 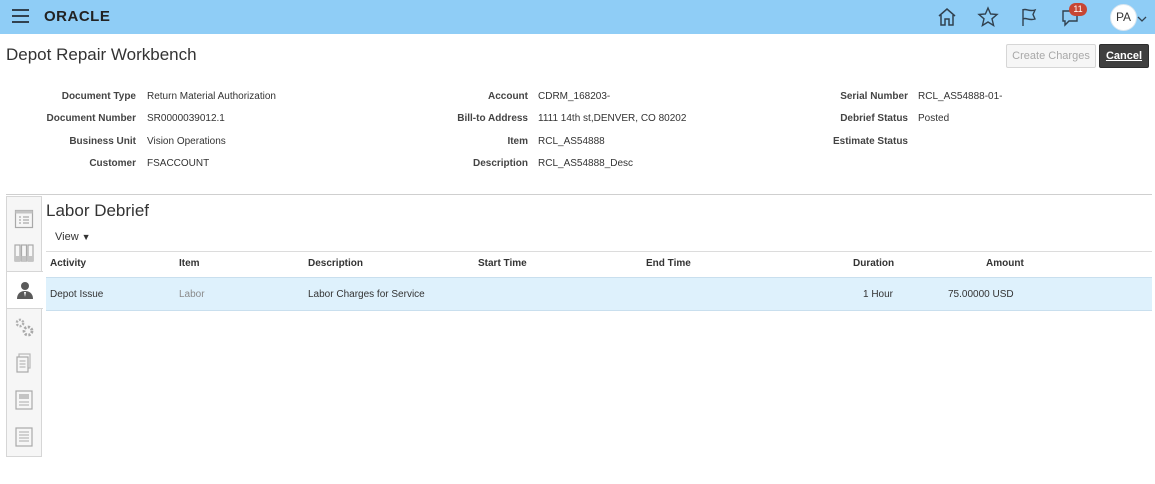 What do you see at coordinates (668, 263) in the screenshot?
I see `column-header-end-time: End Time` at bounding box center [668, 263].